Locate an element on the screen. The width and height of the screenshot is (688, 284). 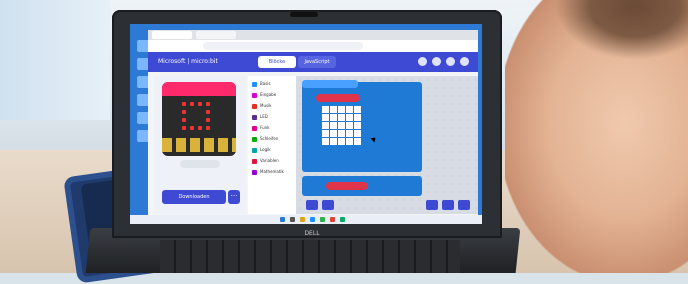
redo-button is located at coordinates (448, 205).